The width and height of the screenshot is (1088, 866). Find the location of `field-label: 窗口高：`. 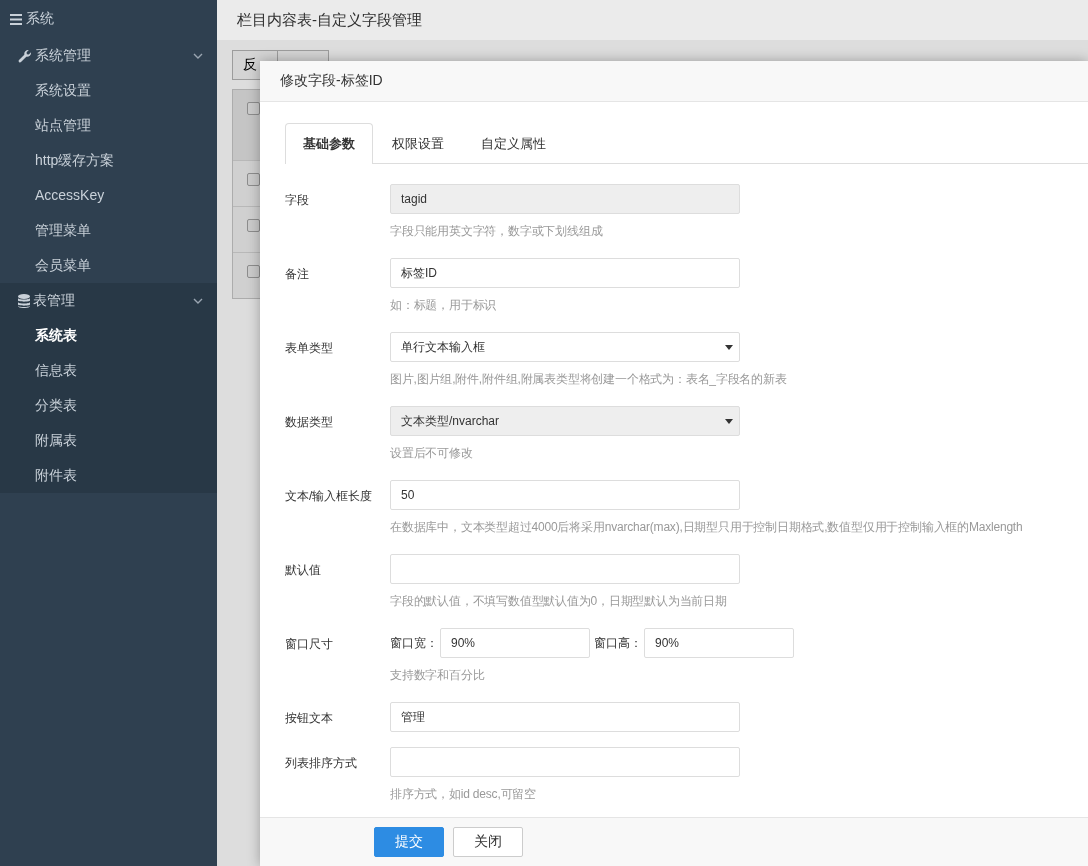

field-label: 窗口高： is located at coordinates (618, 643).